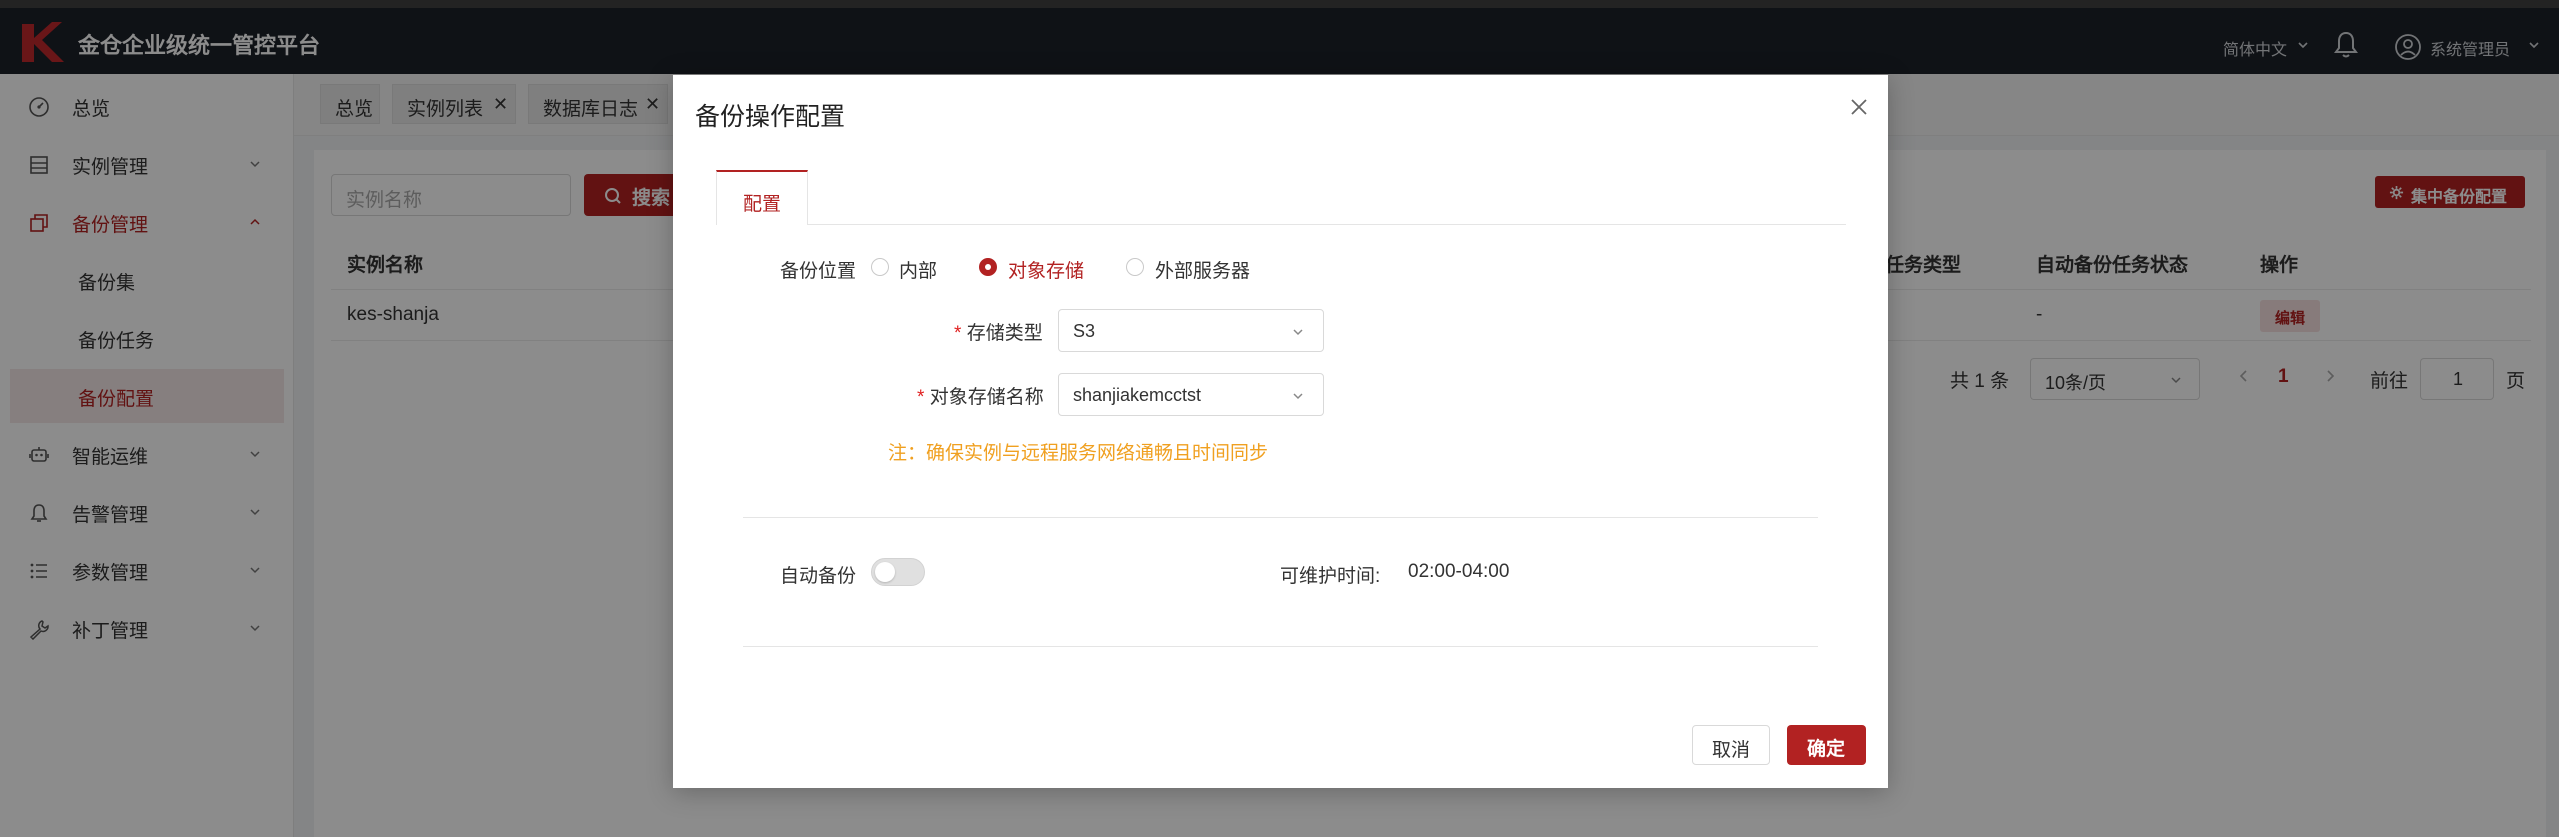 The image size is (2559, 837). Describe the element at coordinates (880, 267) in the screenshot. I see `radio-internal` at that location.